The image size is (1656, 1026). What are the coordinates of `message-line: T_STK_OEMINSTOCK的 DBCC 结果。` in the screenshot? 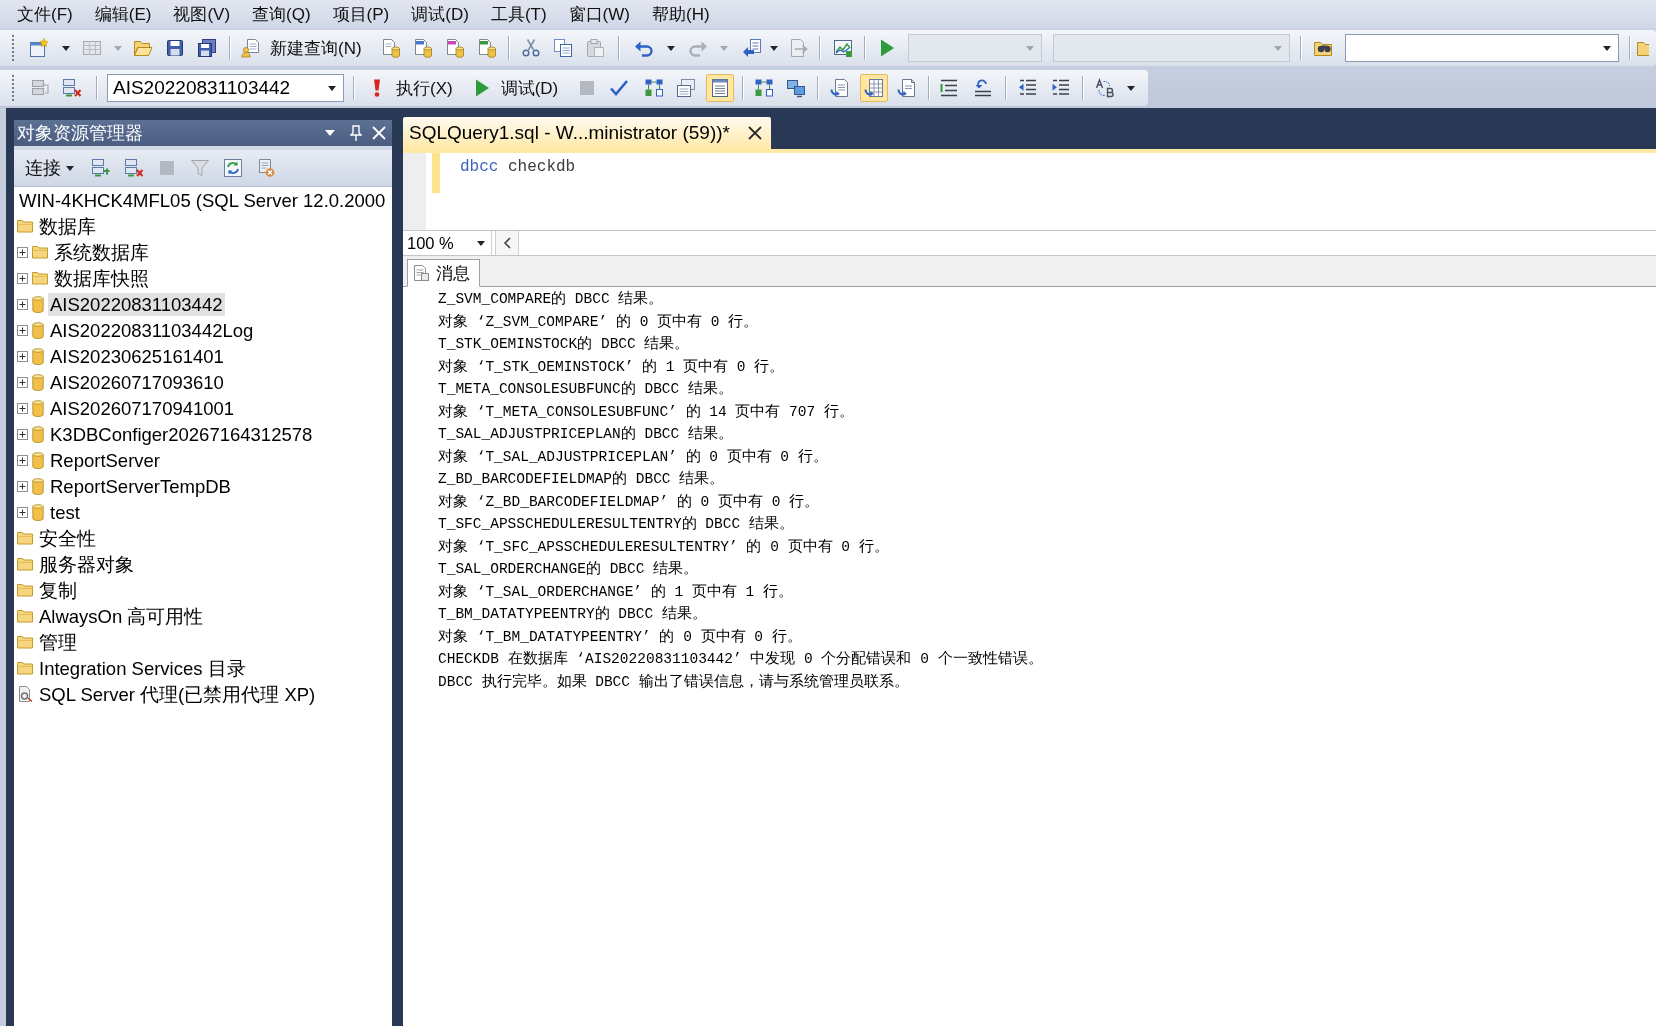 It's located at (564, 344).